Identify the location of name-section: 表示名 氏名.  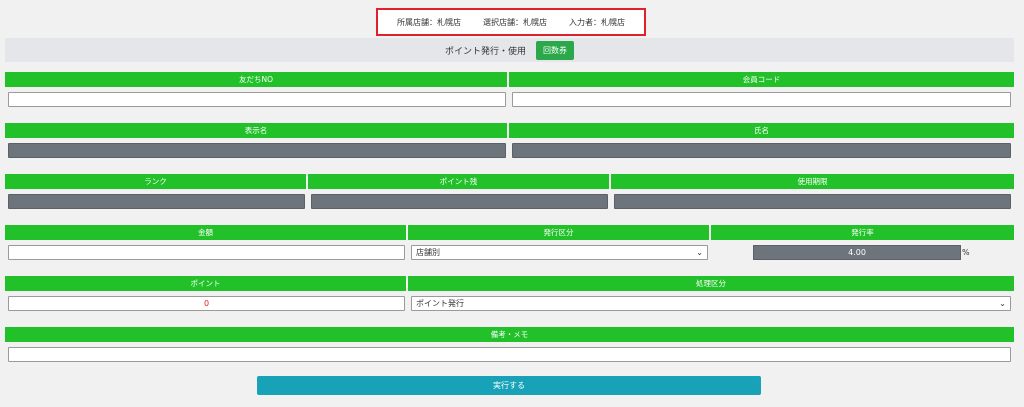
(509, 141).